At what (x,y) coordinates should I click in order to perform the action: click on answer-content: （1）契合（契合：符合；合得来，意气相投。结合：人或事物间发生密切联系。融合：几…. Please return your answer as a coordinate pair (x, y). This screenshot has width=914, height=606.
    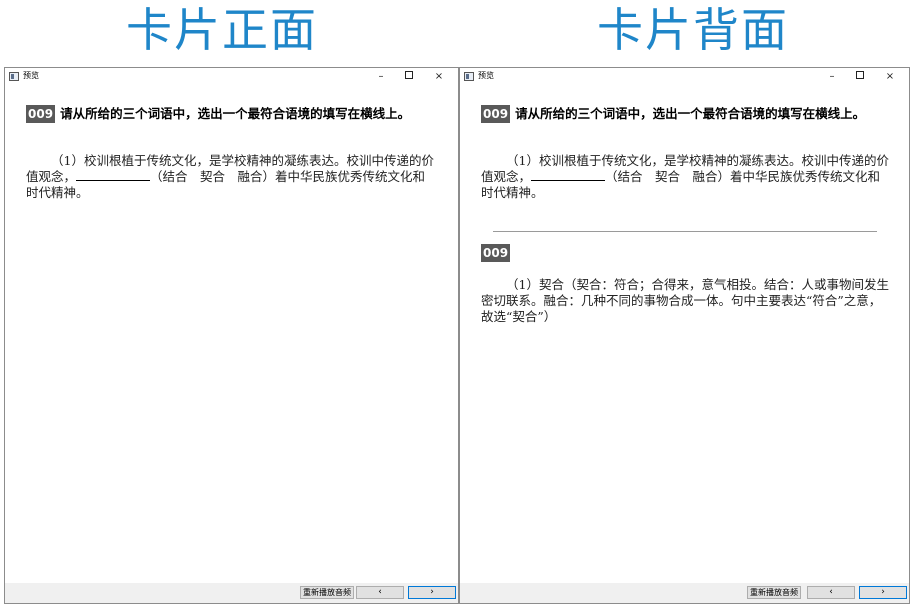
    Looking at the image, I should click on (685, 300).